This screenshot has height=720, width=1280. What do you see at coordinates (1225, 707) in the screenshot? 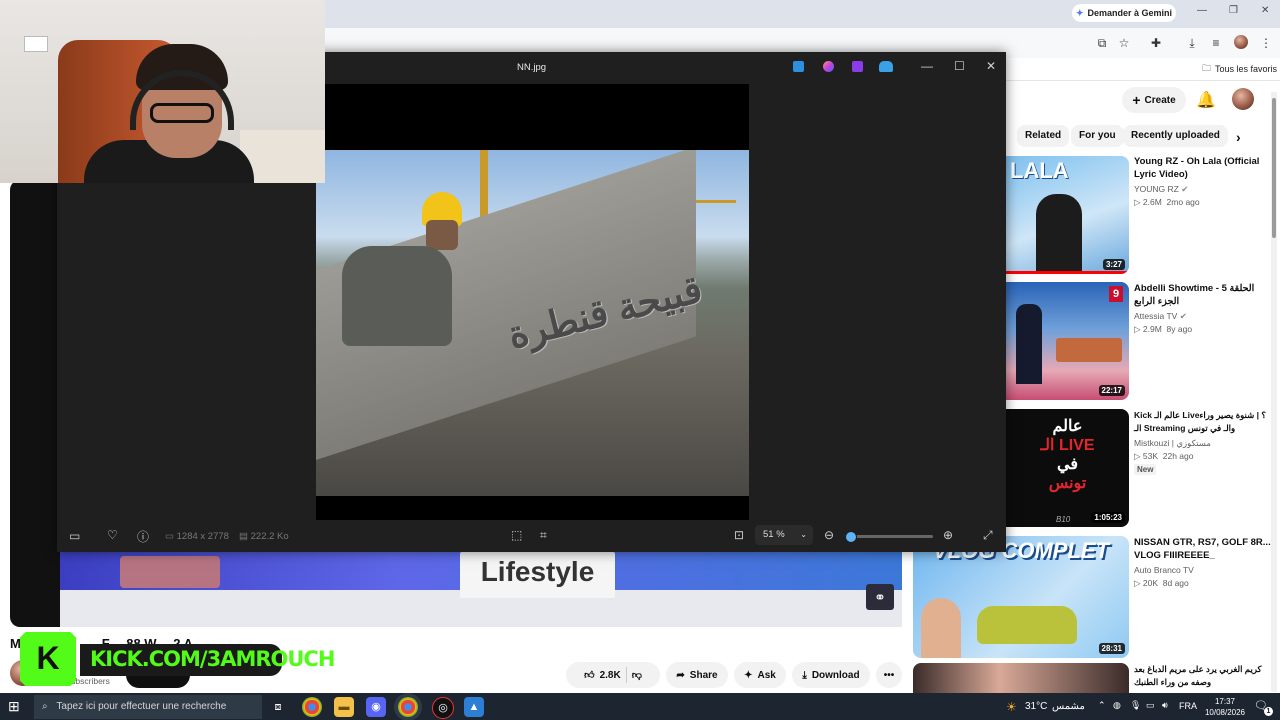
I see `clock: 17:37 10/08/2026` at bounding box center [1225, 707].